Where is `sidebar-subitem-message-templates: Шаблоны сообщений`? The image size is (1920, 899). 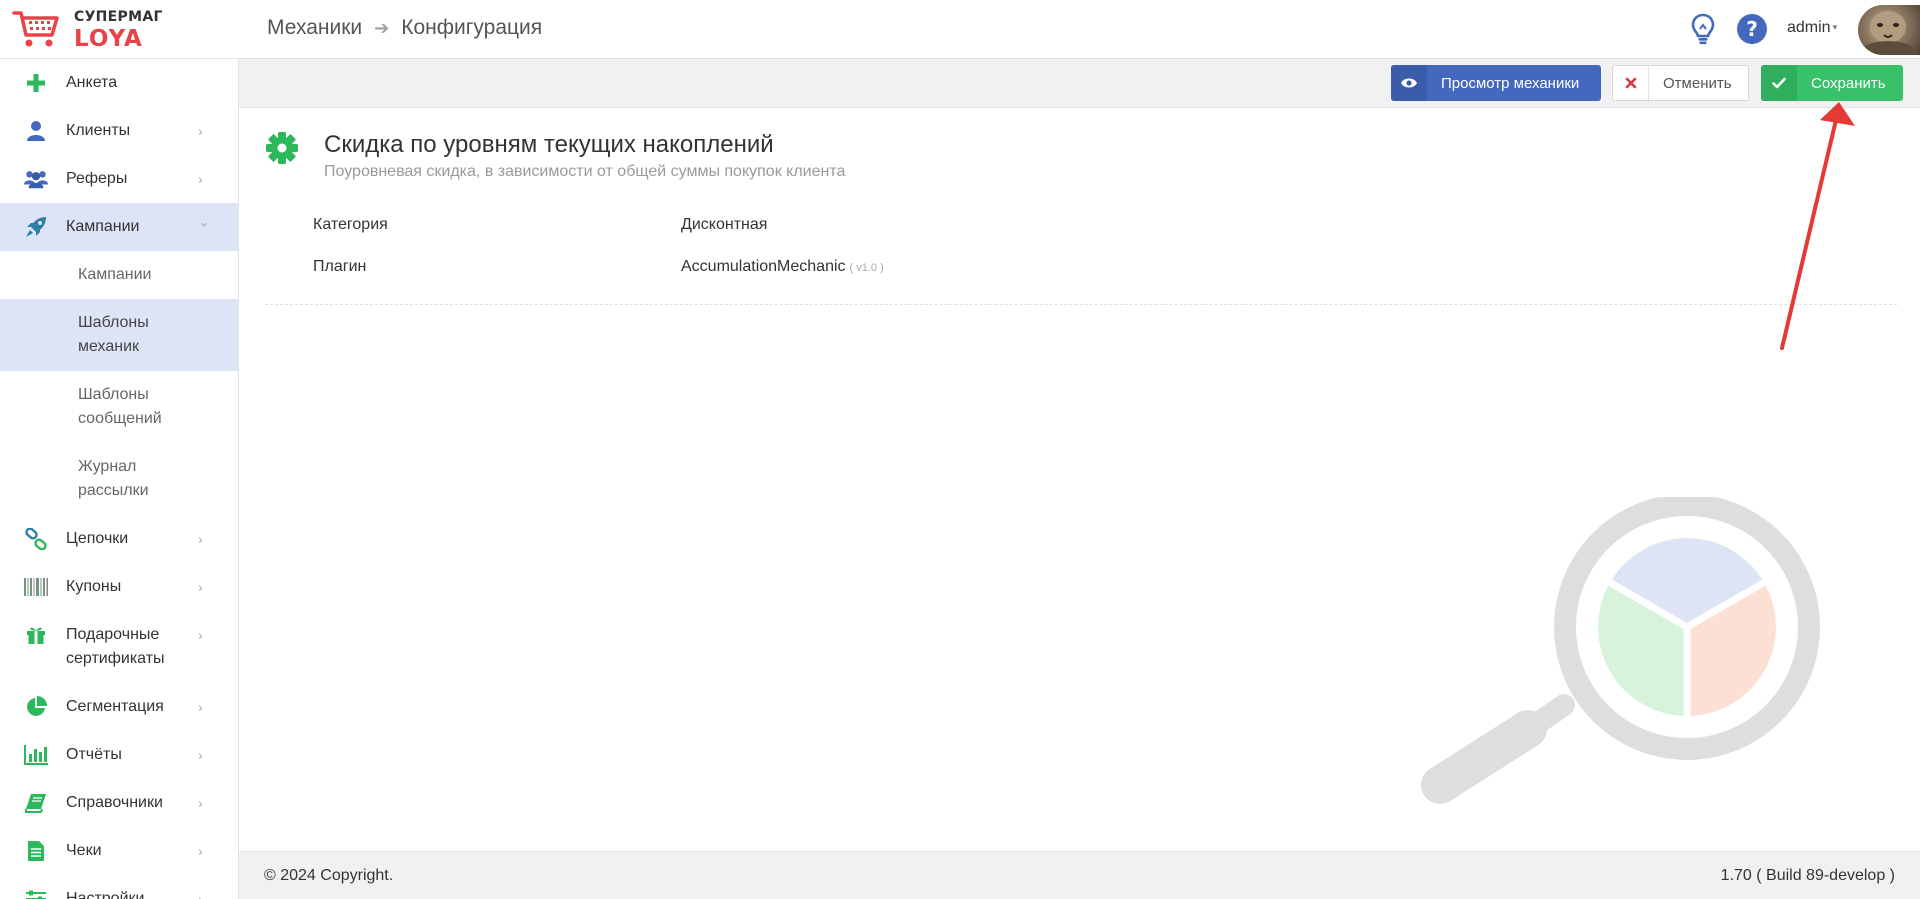 sidebar-subitem-message-templates: Шаблоны сообщений is located at coordinates (119, 407).